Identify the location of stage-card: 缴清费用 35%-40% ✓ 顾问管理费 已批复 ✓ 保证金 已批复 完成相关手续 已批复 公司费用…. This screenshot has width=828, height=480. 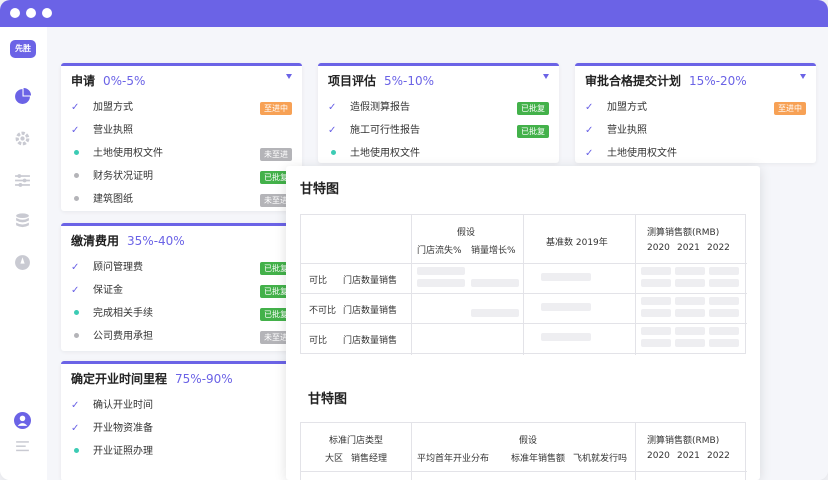
(181, 287).